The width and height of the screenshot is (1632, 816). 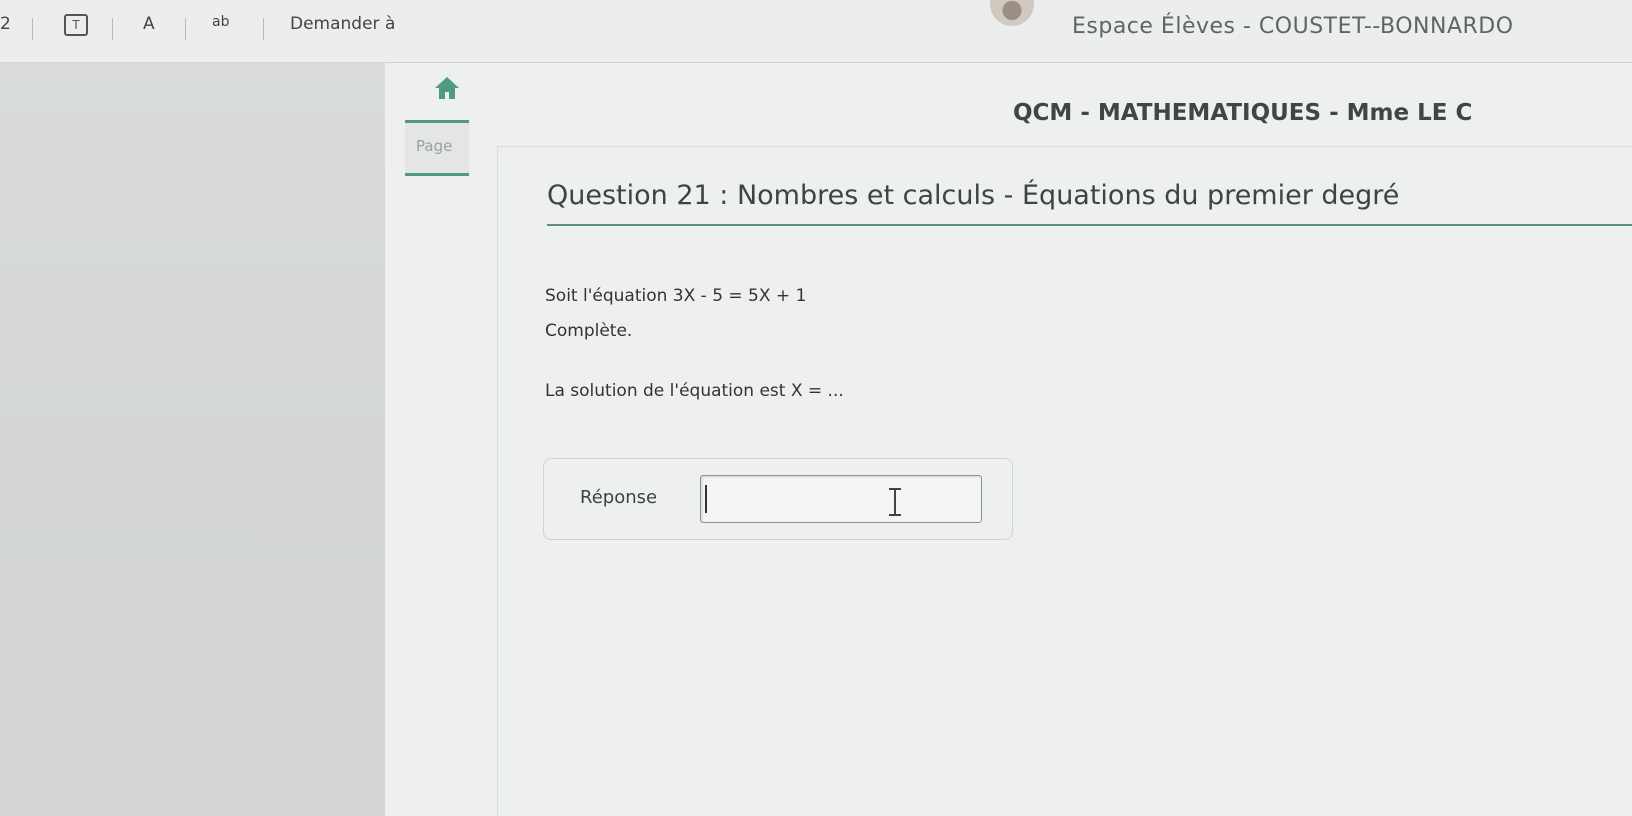 What do you see at coordinates (5, 24) in the screenshot?
I see `toolbar-item-1: 2` at bounding box center [5, 24].